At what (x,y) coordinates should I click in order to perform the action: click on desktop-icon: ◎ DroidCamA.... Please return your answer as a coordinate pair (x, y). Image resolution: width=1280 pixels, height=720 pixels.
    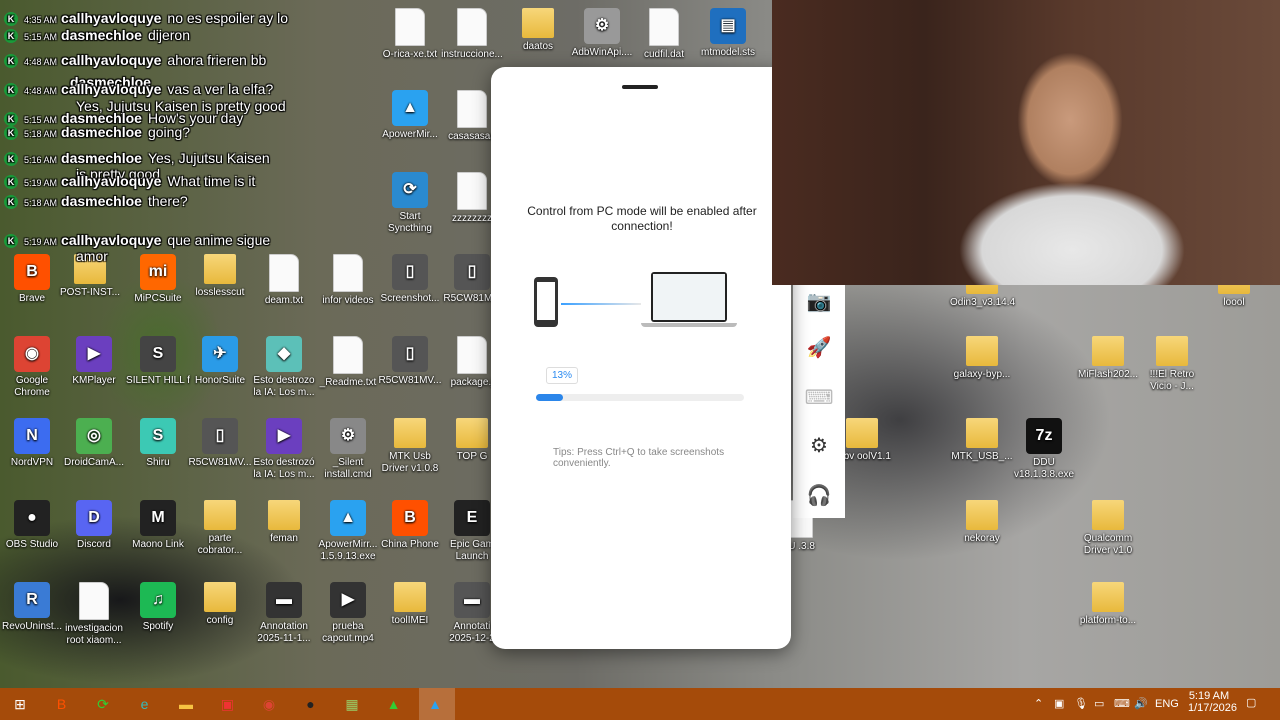
    Looking at the image, I should click on (94, 443).